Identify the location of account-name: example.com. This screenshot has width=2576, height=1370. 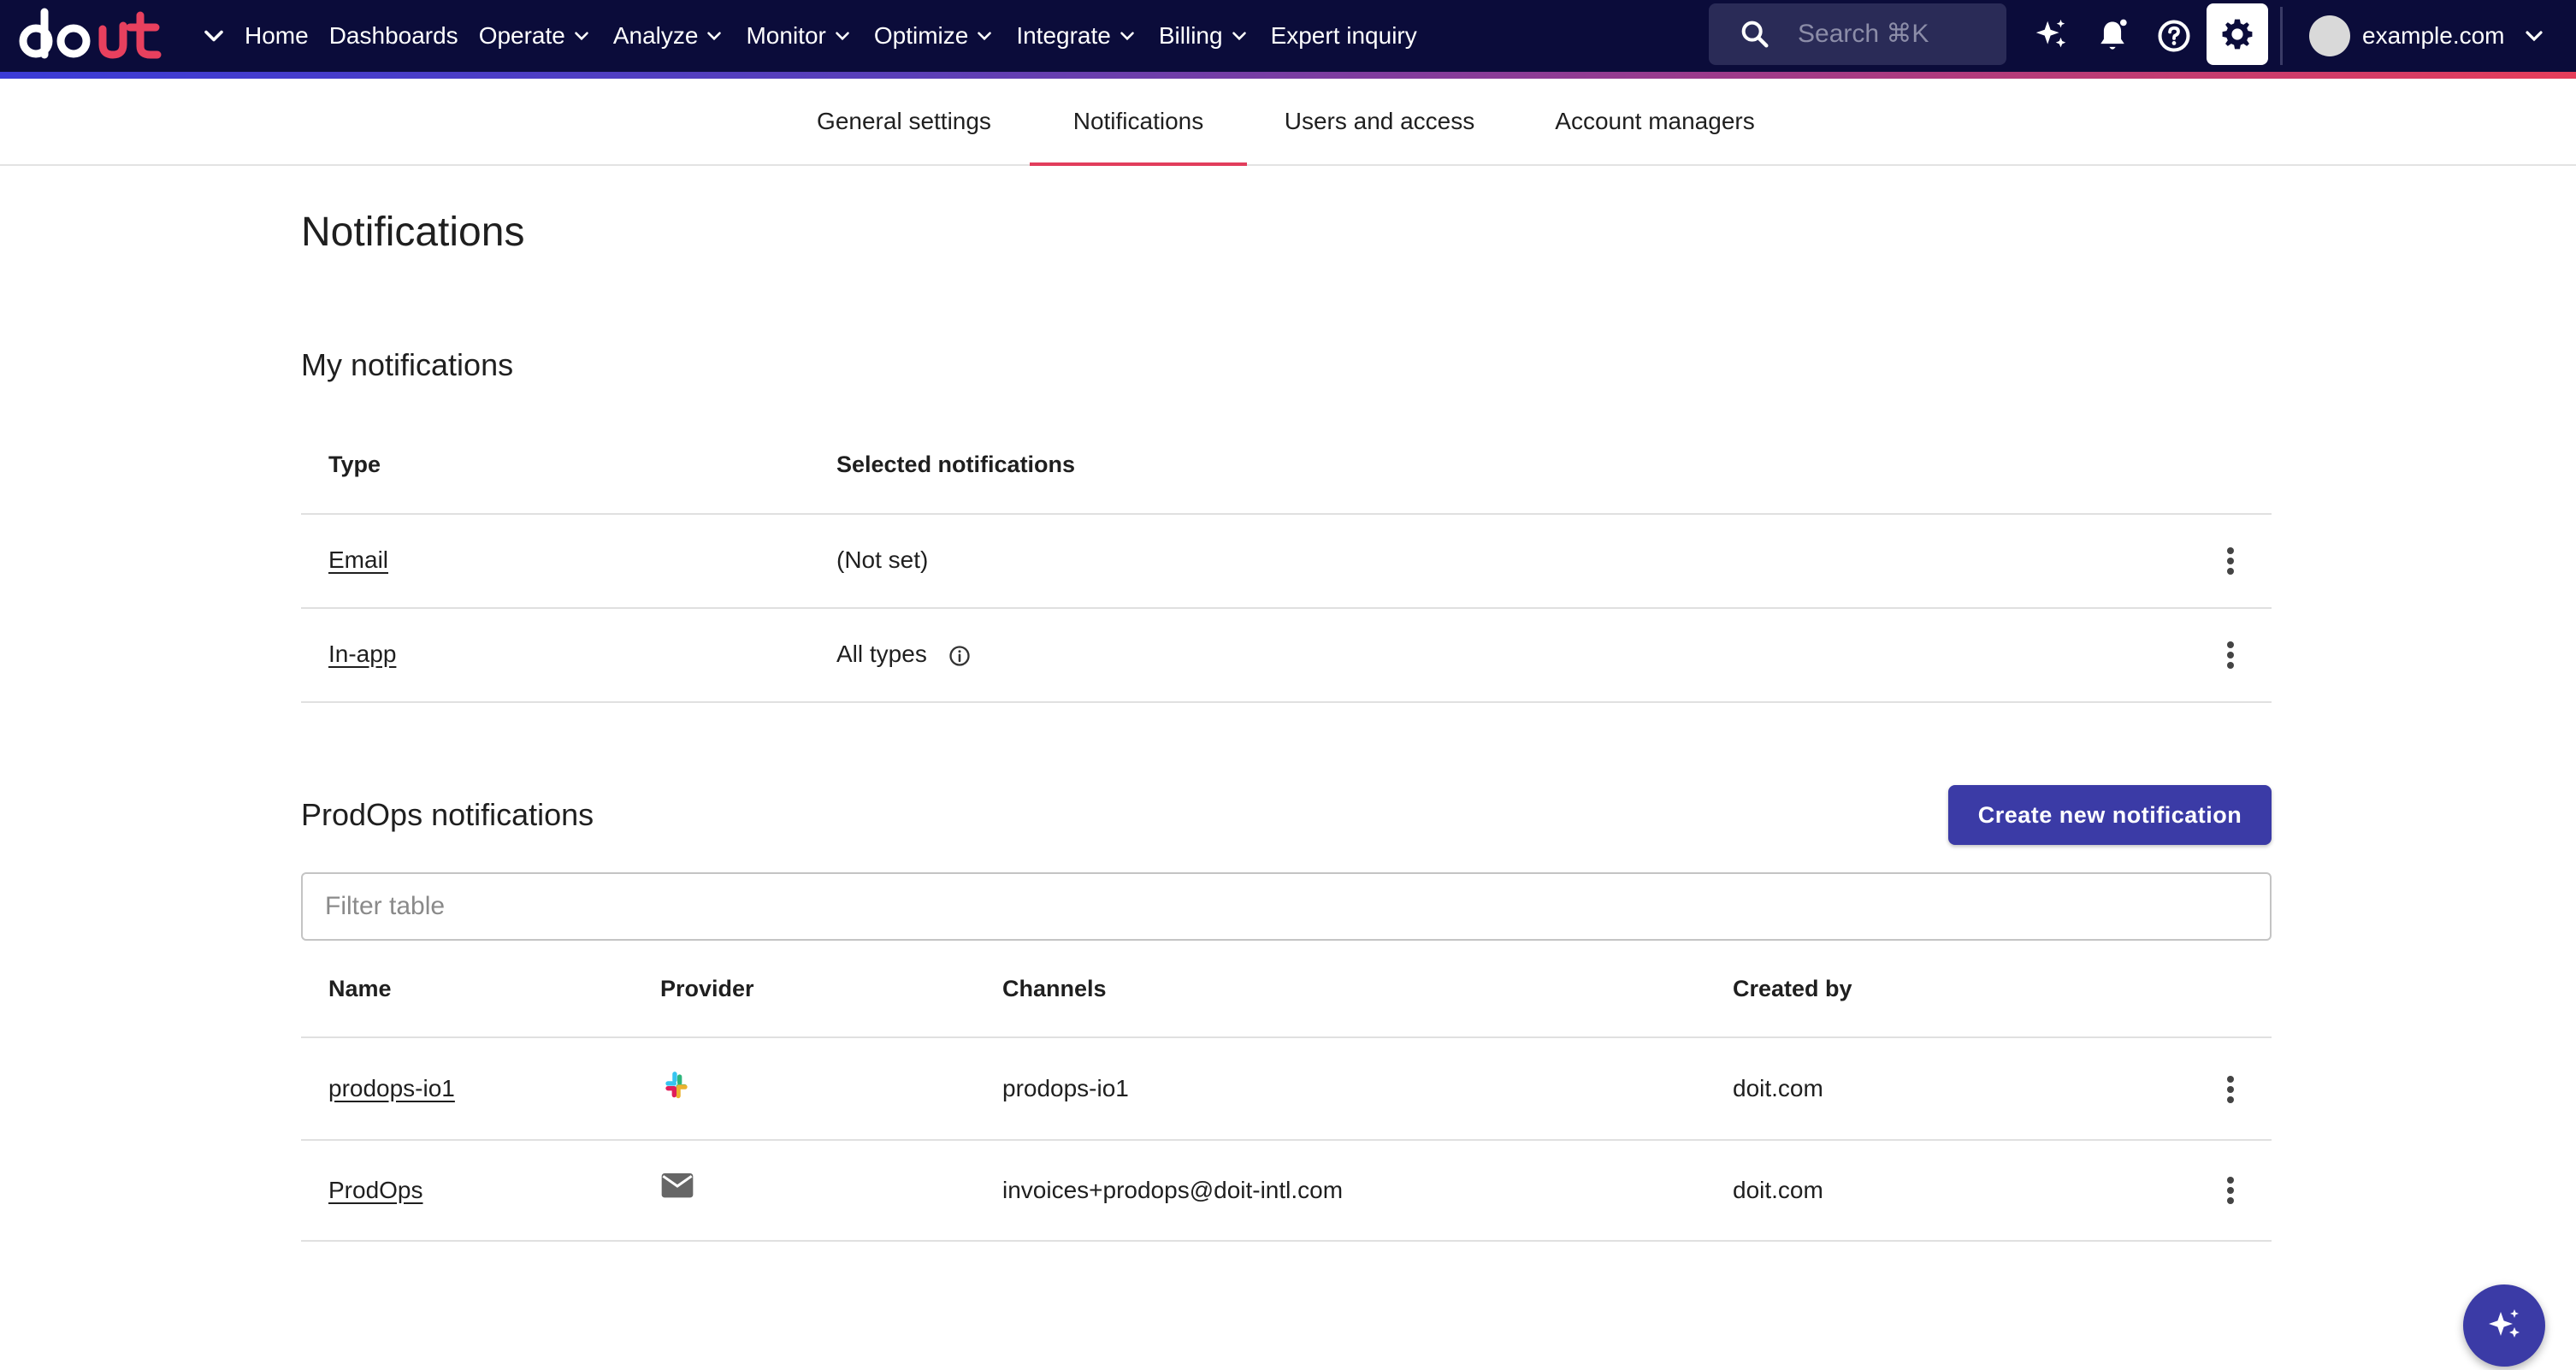
(2433, 35).